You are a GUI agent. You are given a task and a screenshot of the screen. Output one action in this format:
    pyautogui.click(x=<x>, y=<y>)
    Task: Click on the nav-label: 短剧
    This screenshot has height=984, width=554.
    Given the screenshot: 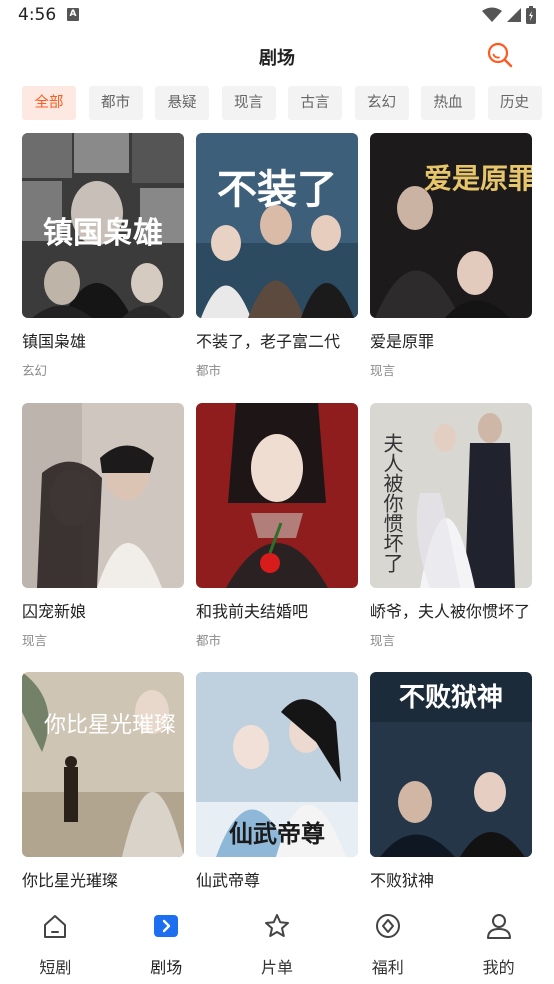 What is the action you would take?
    pyautogui.click(x=55, y=967)
    